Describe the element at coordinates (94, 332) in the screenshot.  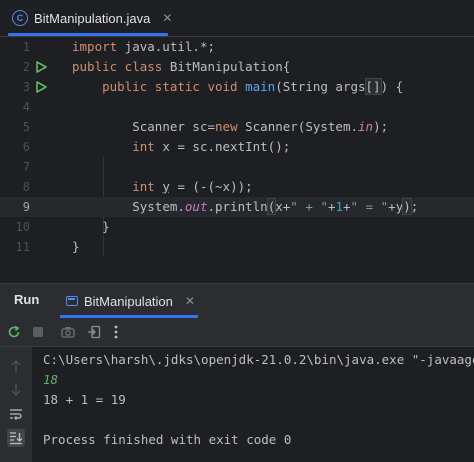
I see `exit-icon` at that location.